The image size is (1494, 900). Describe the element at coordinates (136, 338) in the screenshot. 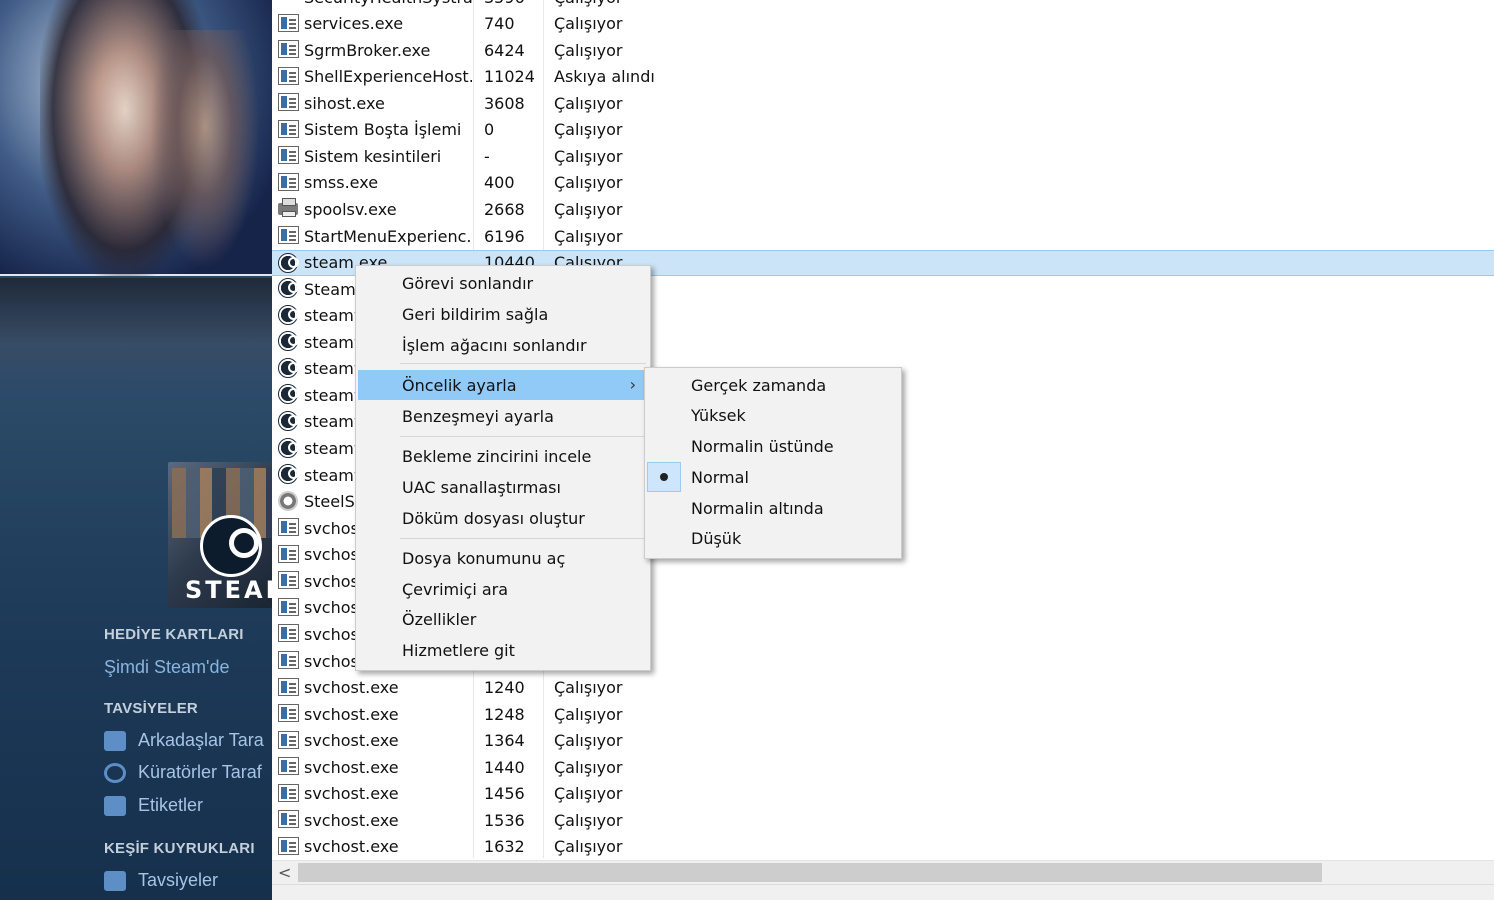

I see `artwork-banner` at that location.